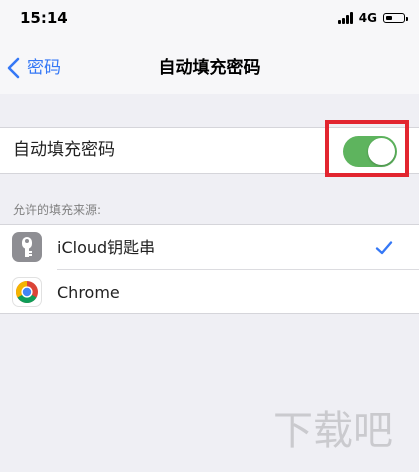 This screenshot has width=419, height=472. What do you see at coordinates (44, 18) in the screenshot?
I see `status-time: 15:14` at bounding box center [44, 18].